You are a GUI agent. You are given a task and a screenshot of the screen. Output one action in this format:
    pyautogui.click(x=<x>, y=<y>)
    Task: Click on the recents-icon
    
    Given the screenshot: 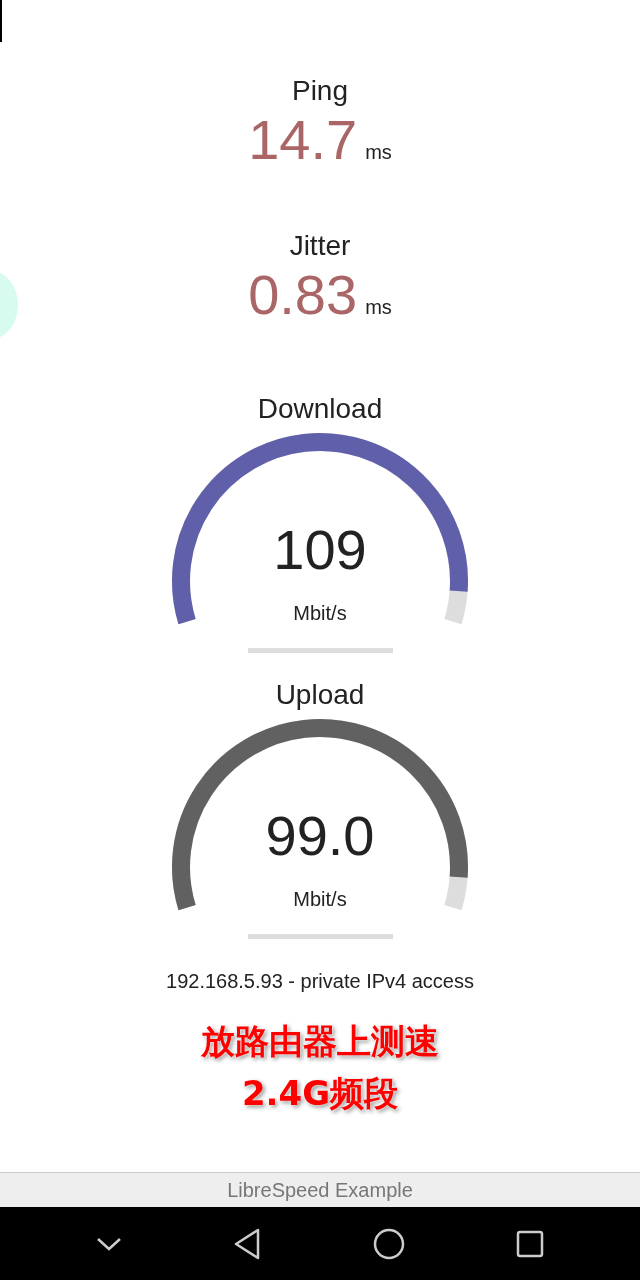 What is the action you would take?
    pyautogui.click(x=530, y=1243)
    